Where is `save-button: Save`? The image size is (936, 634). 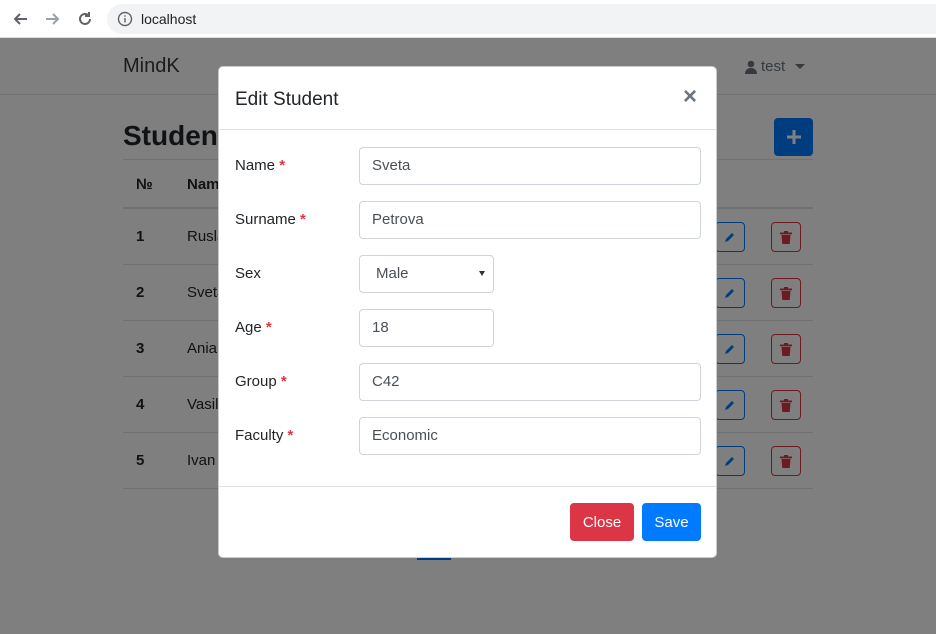
save-button: Save is located at coordinates (671, 522).